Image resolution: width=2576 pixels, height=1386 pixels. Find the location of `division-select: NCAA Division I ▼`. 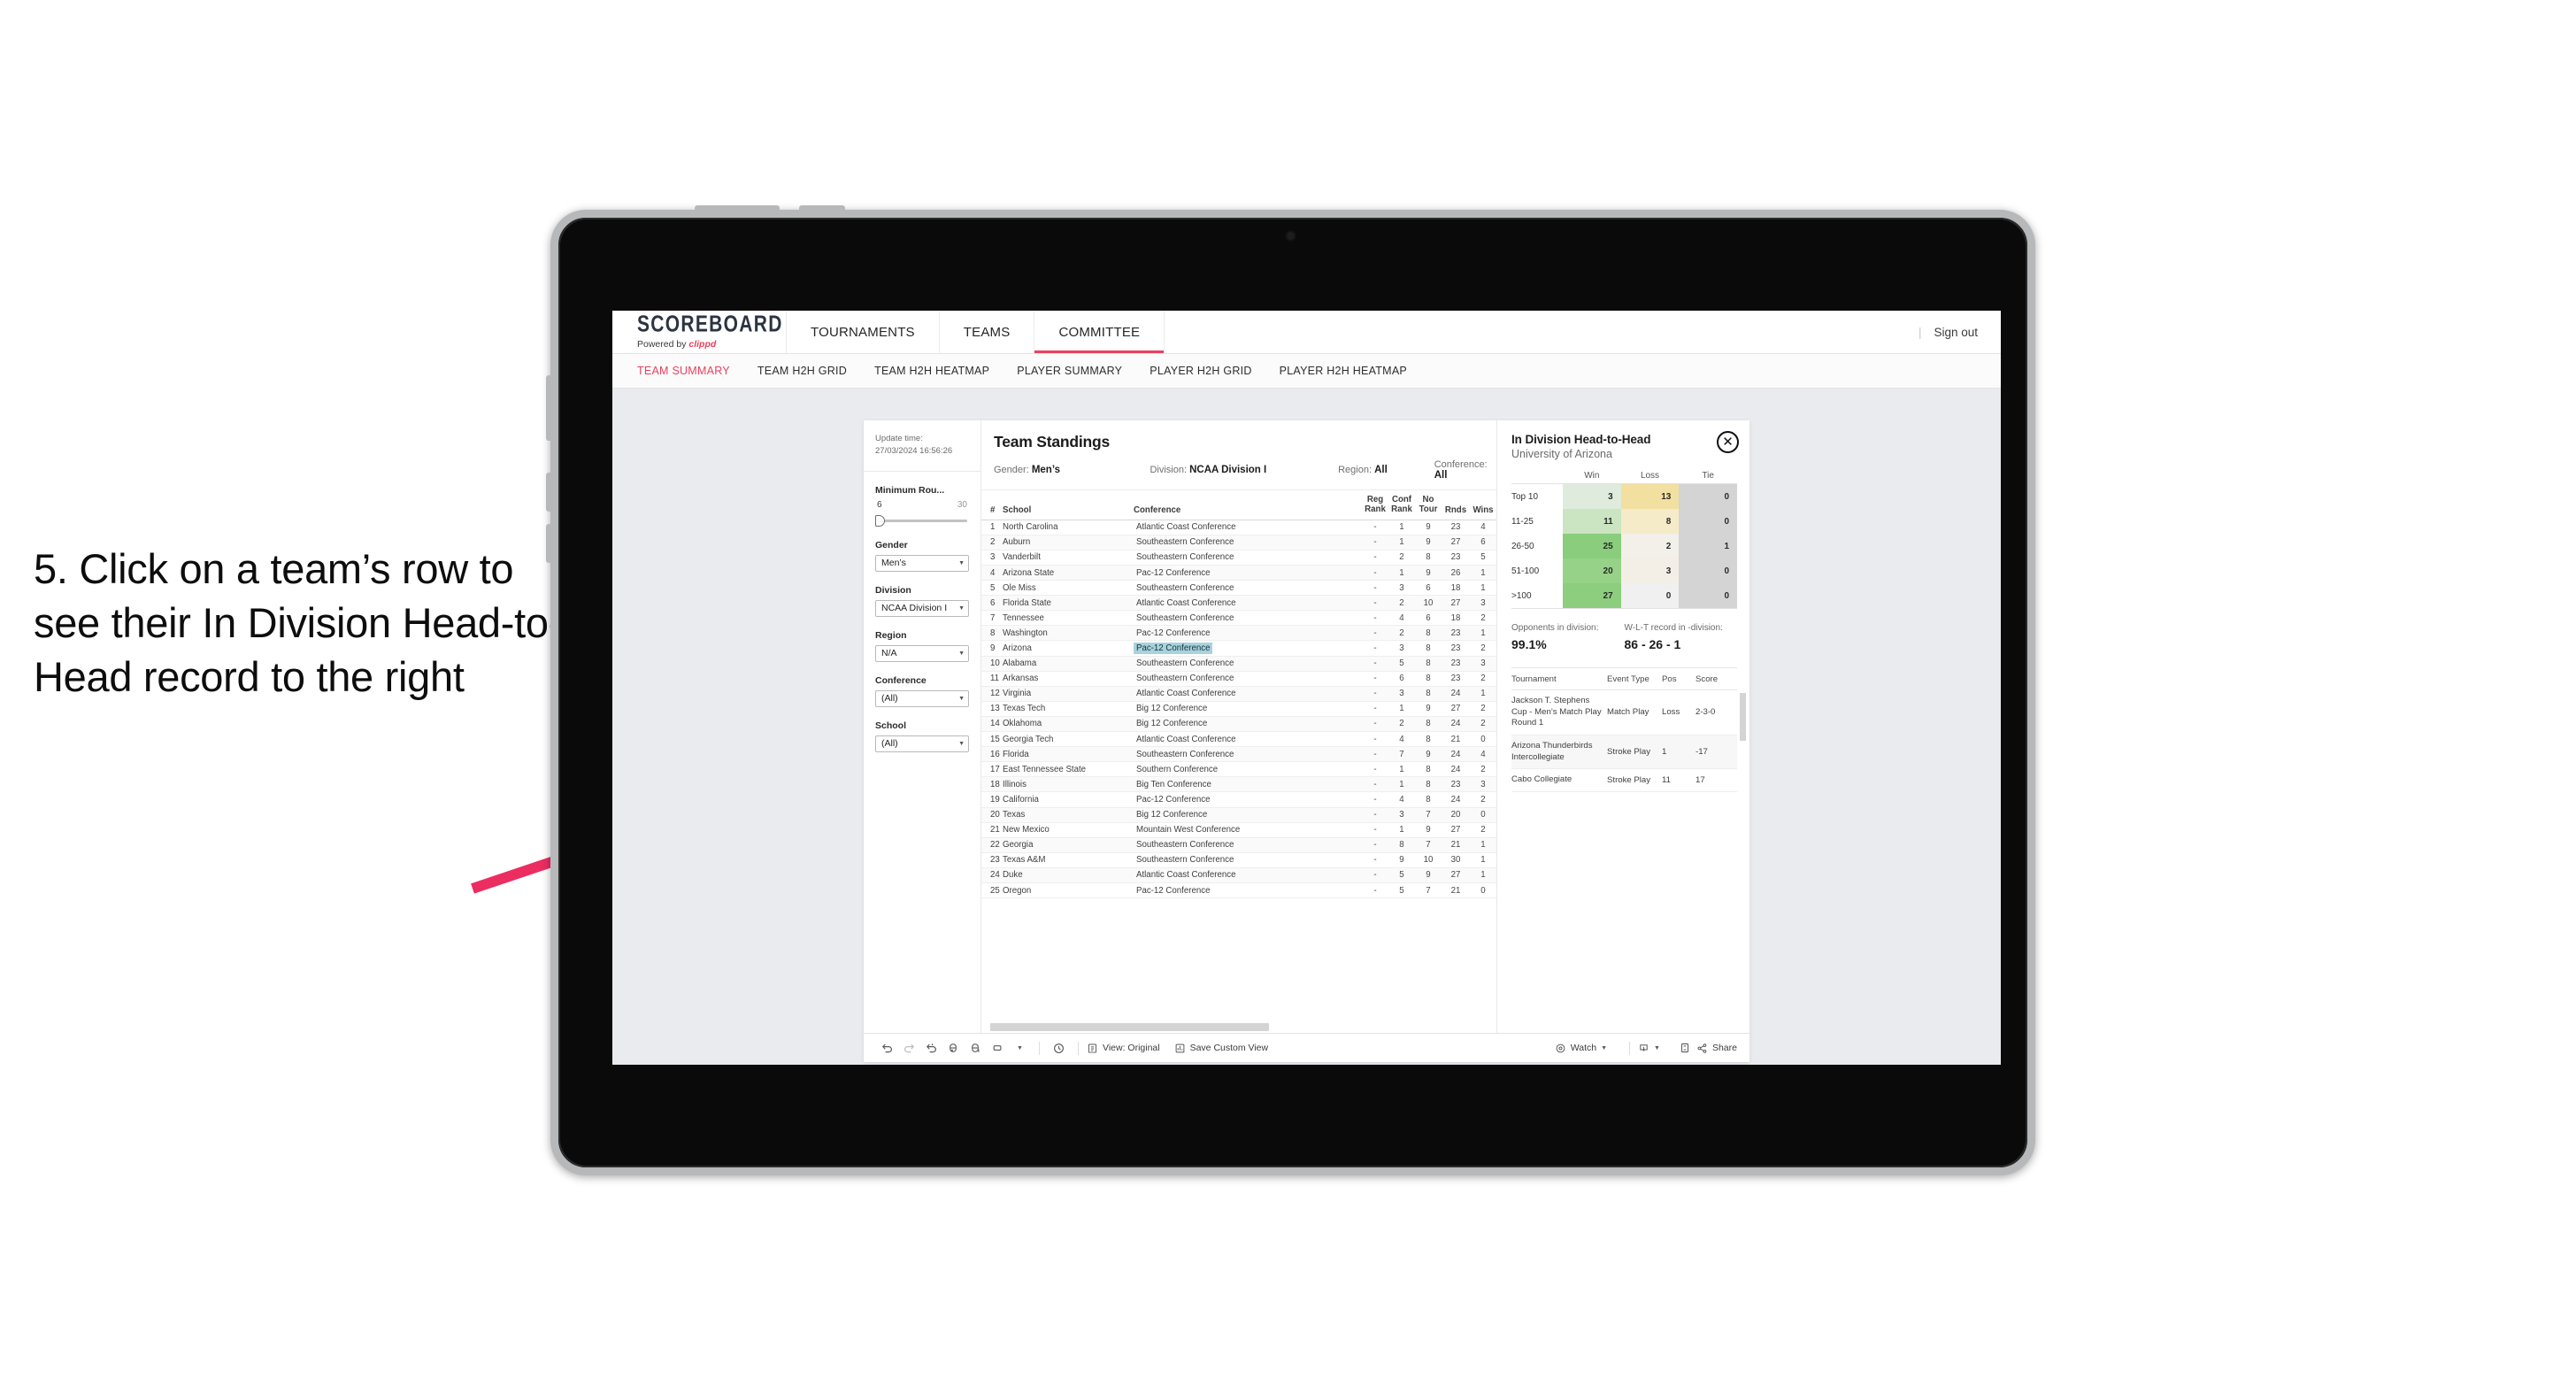

division-select: NCAA Division I ▼ is located at coordinates (922, 608).